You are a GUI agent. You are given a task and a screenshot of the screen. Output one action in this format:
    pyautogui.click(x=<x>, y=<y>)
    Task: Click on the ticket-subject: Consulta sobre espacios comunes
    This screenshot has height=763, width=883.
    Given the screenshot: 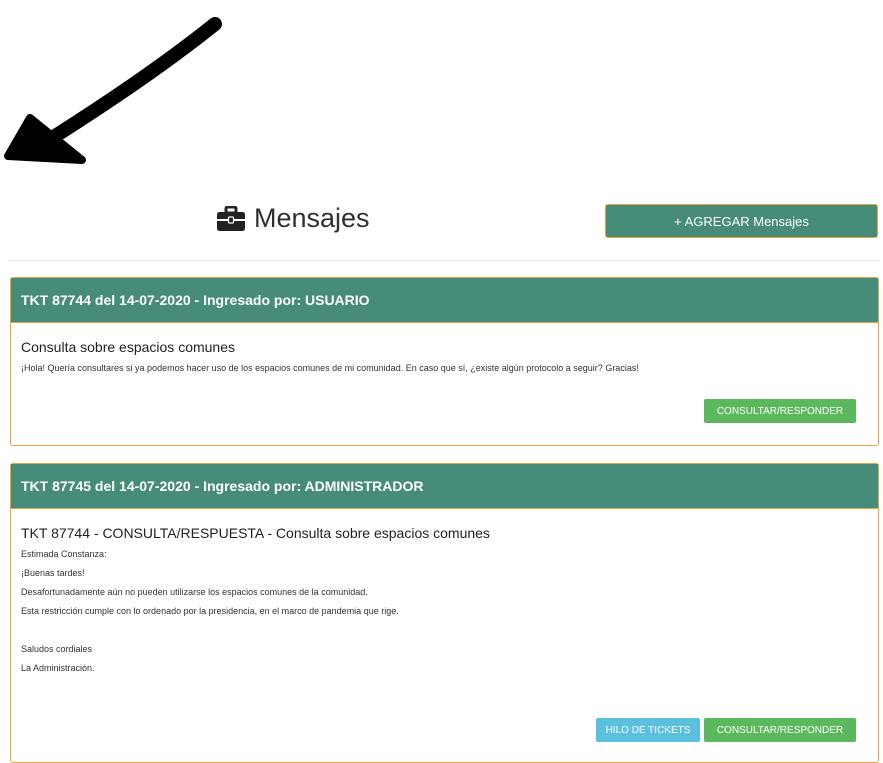 What is the action you would take?
    pyautogui.click(x=128, y=347)
    